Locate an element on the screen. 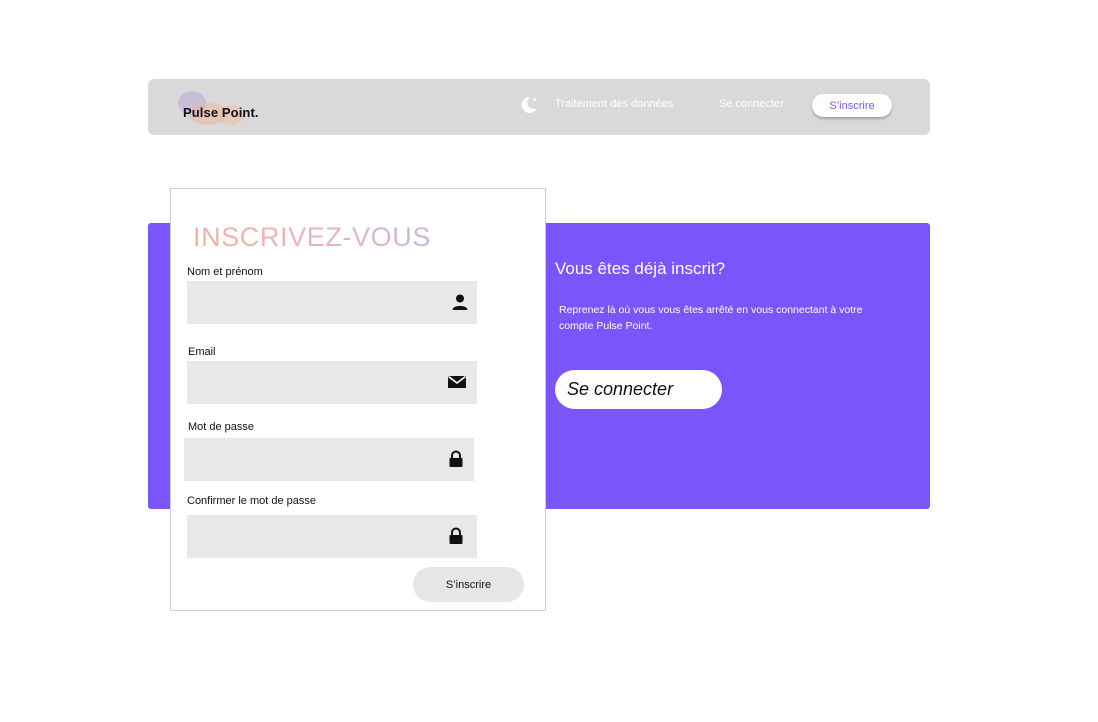 Image resolution: width=1098 pixels, height=722 pixels. signup-submit-button: S’inscrire is located at coordinates (468, 584).